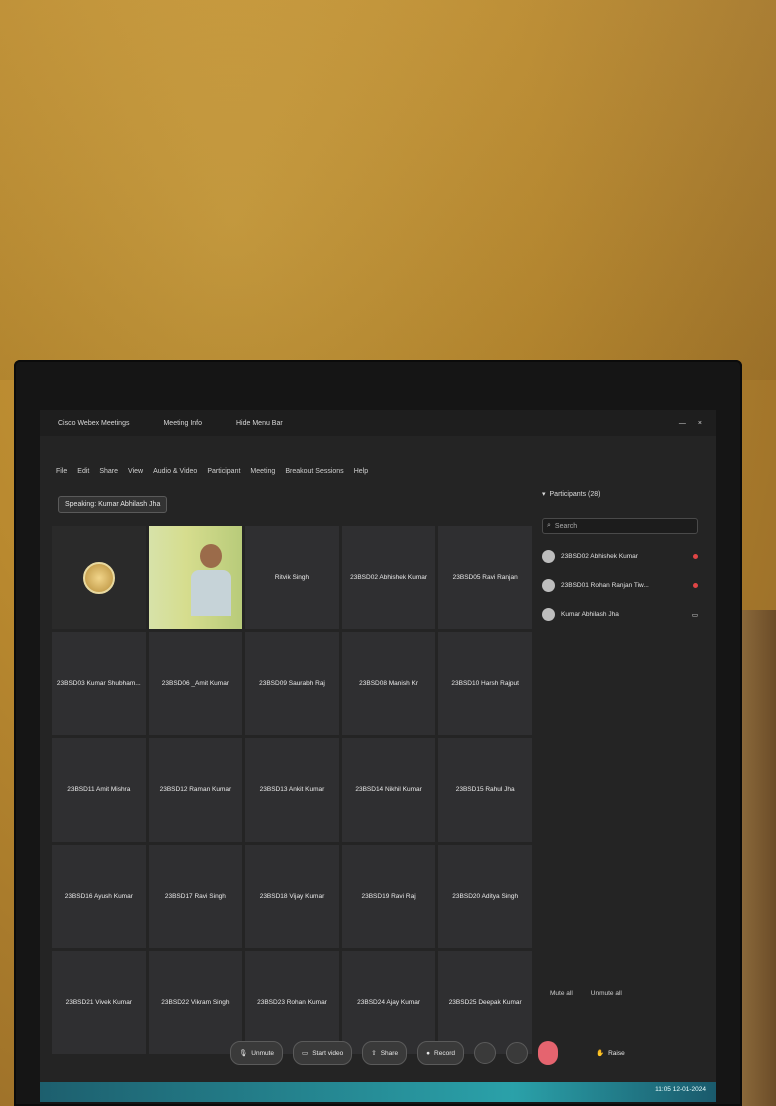 The image size is (776, 1106). I want to click on participant-row: 23BSD02 Abhishek Kumar, so click(620, 556).